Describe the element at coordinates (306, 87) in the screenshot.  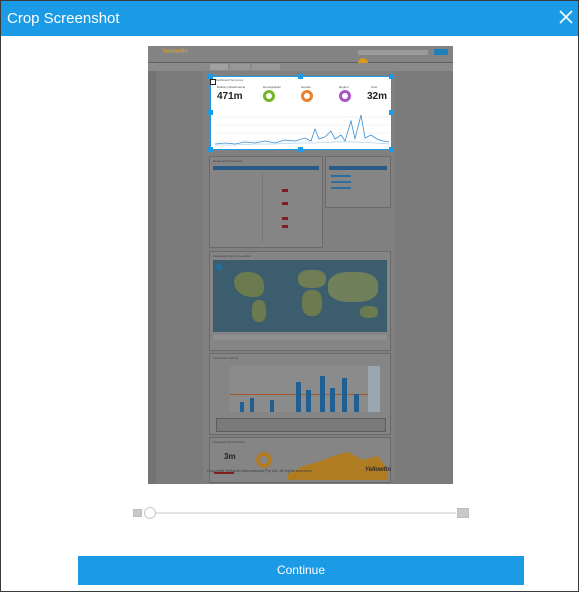
I see `kpi-label-3: Gender` at that location.